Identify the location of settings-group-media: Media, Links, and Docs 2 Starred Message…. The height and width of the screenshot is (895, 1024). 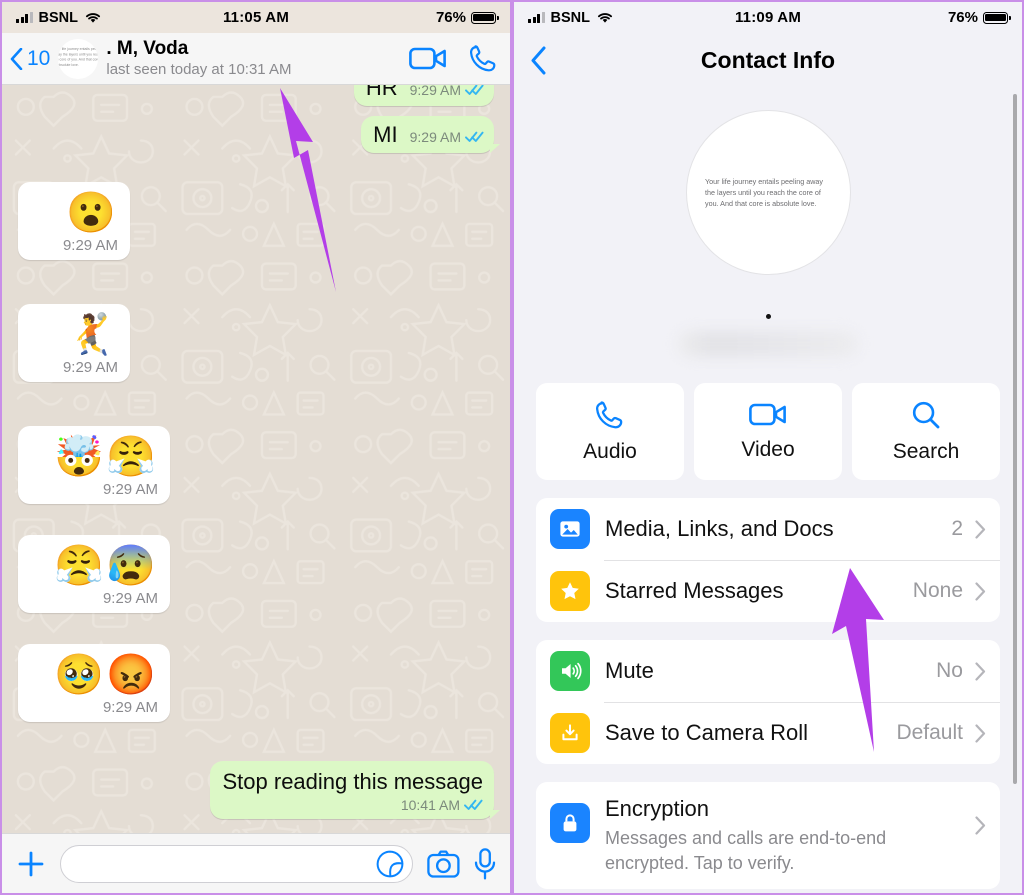
(768, 560).